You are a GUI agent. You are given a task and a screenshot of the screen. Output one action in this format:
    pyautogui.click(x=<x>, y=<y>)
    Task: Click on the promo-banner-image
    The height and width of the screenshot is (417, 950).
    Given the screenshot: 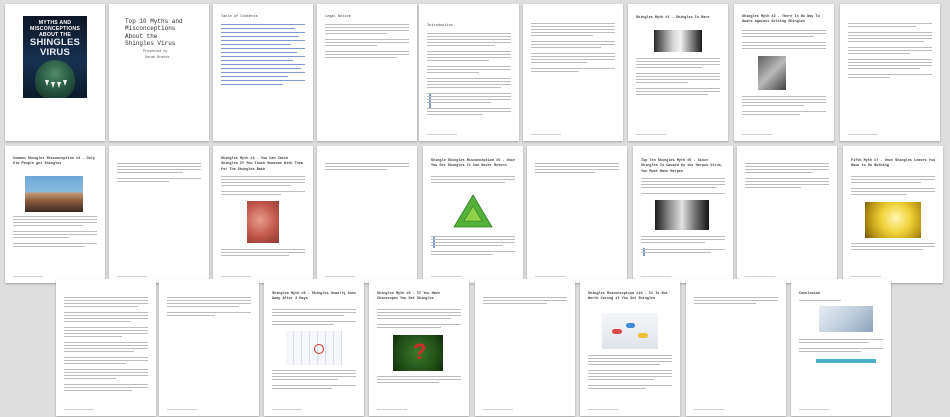 What is the action you would take?
    pyautogui.click(x=846, y=319)
    